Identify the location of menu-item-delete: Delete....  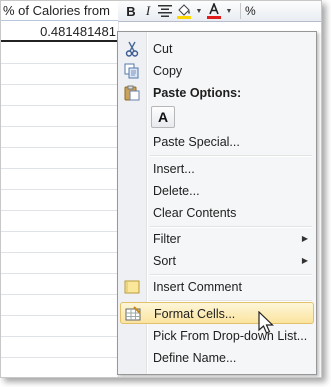
(217, 191).